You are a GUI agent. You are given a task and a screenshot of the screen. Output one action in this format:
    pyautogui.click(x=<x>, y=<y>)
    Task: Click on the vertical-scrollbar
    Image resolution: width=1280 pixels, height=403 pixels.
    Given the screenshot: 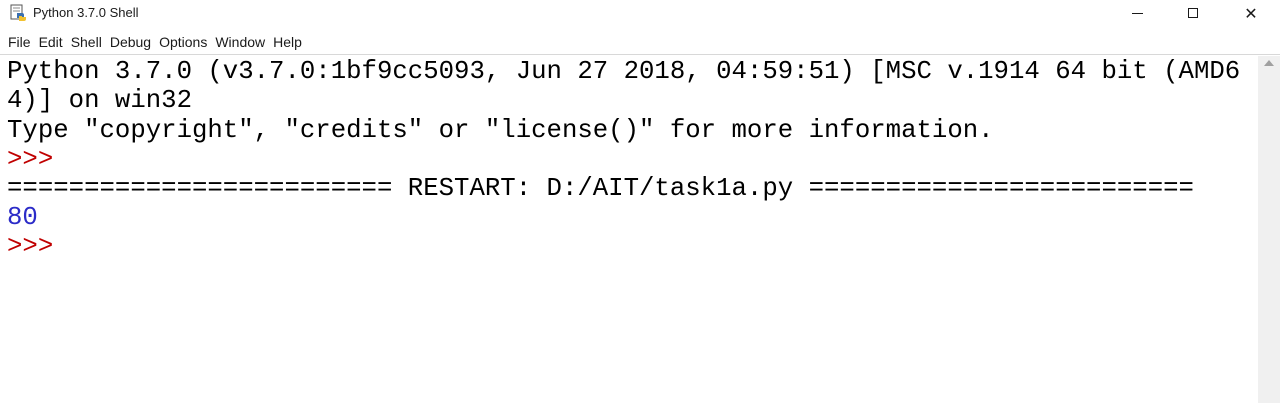 What is the action you would take?
    pyautogui.click(x=1269, y=229)
    